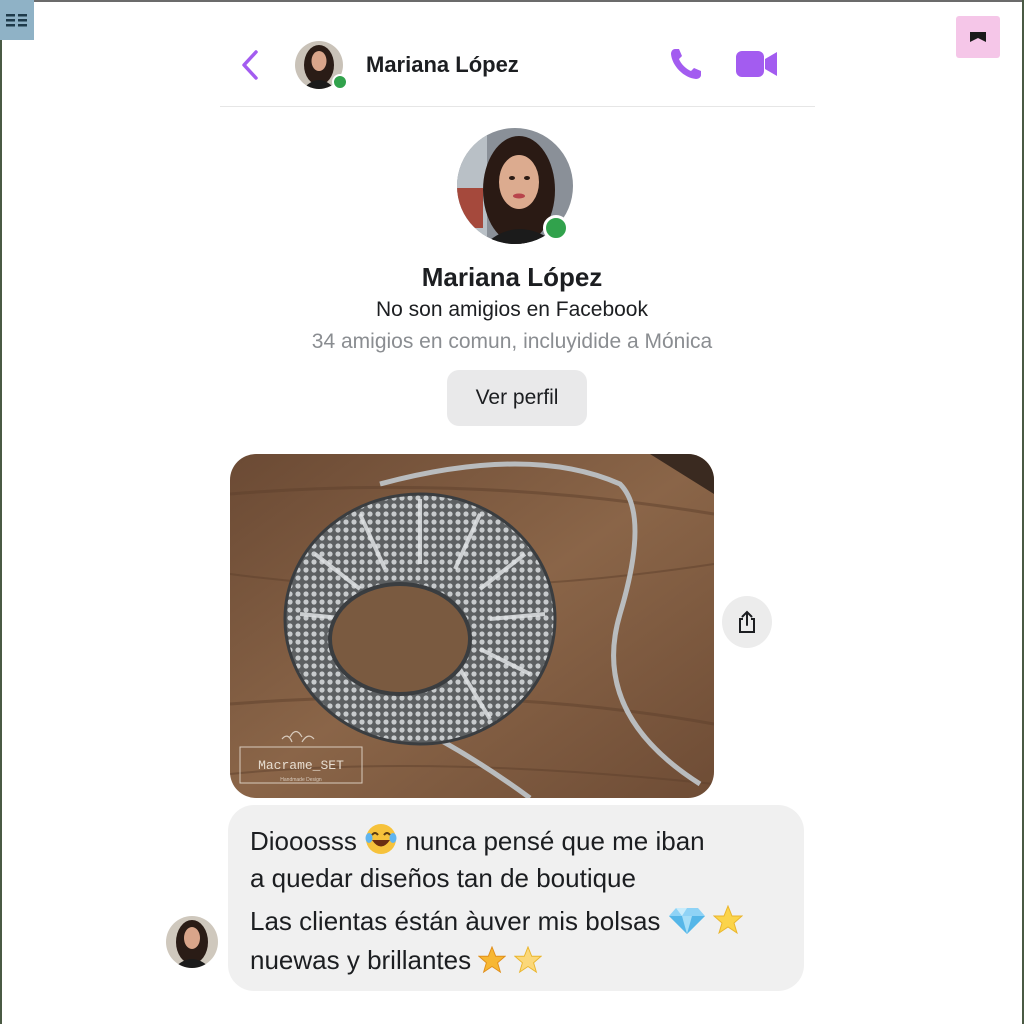  What do you see at coordinates (477, 840) in the screenshot?
I see `message-line-1: Diooosss nunca pensé que me iban` at bounding box center [477, 840].